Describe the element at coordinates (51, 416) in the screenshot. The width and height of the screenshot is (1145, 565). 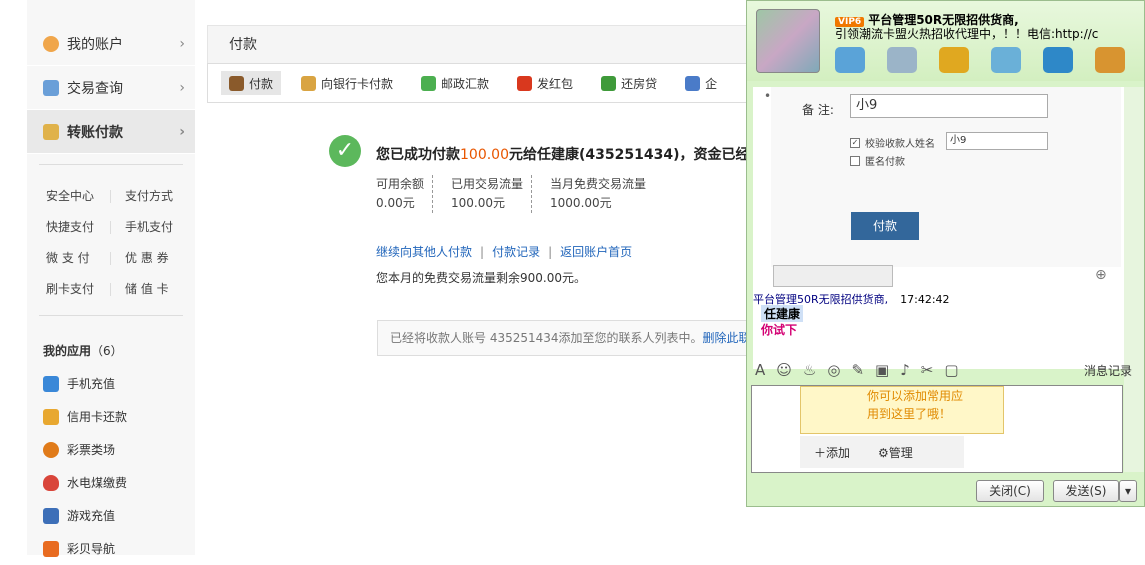
I see `credit-card-icon` at that location.